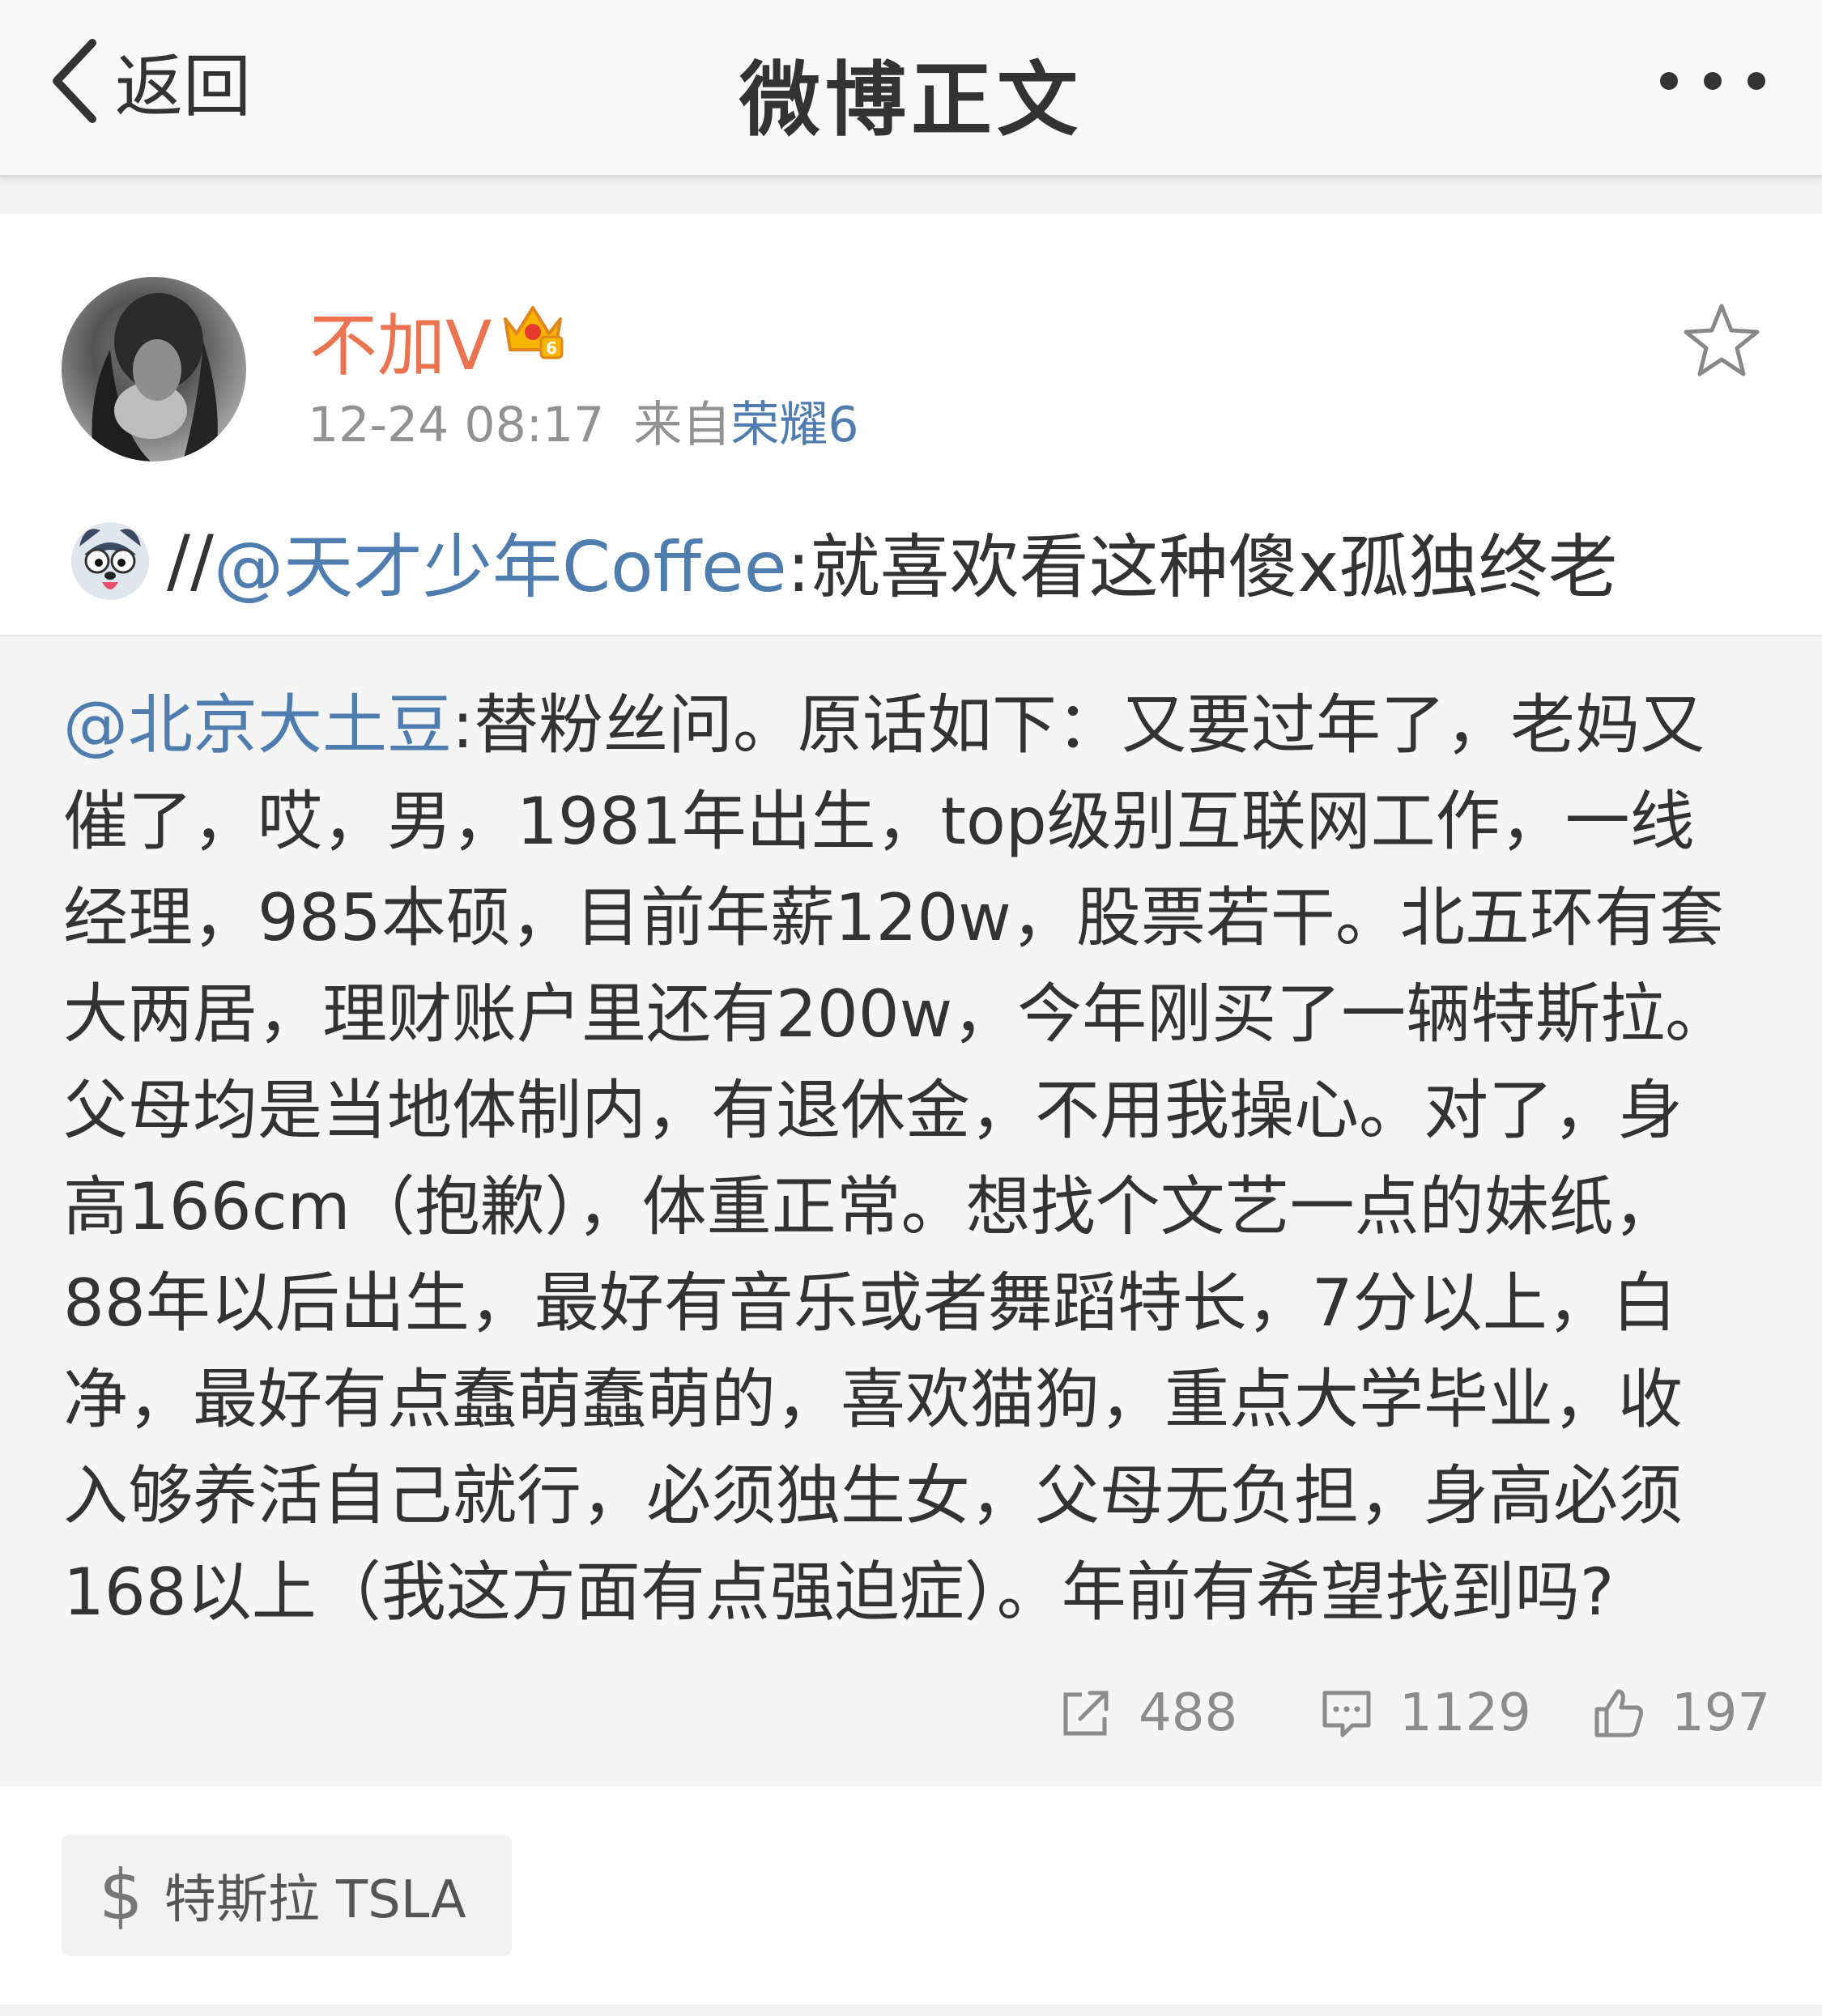 The height and width of the screenshot is (2016, 1822). What do you see at coordinates (533, 329) in the screenshot?
I see `vip-crown-icon: 6` at bounding box center [533, 329].